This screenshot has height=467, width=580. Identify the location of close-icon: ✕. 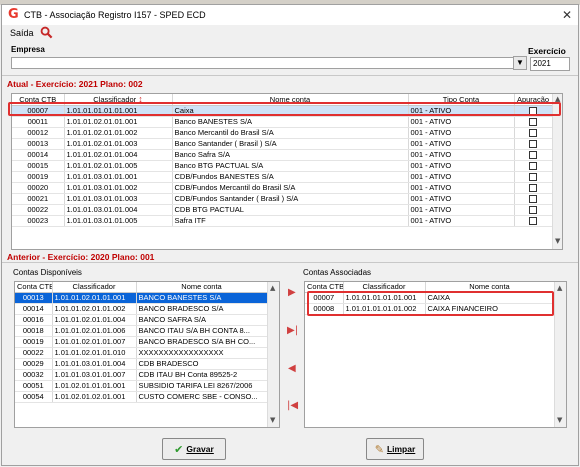
(567, 15).